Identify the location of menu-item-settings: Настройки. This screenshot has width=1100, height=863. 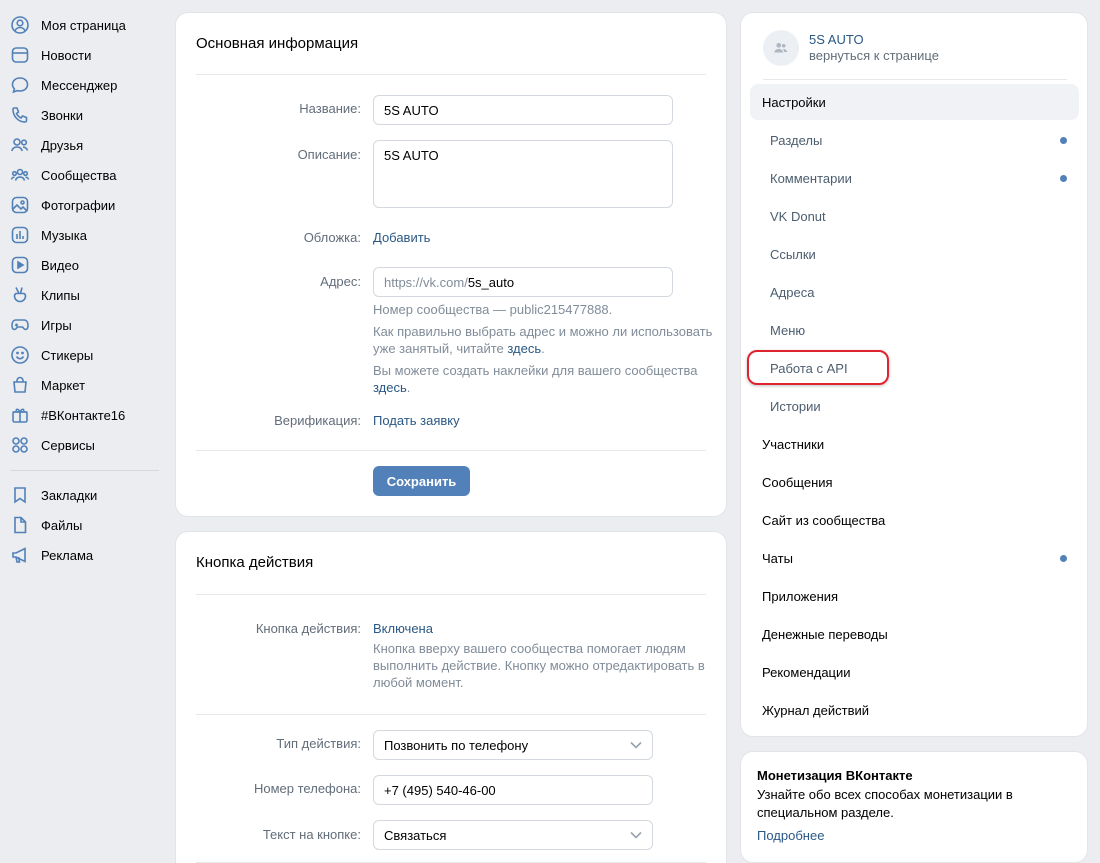
(914, 102).